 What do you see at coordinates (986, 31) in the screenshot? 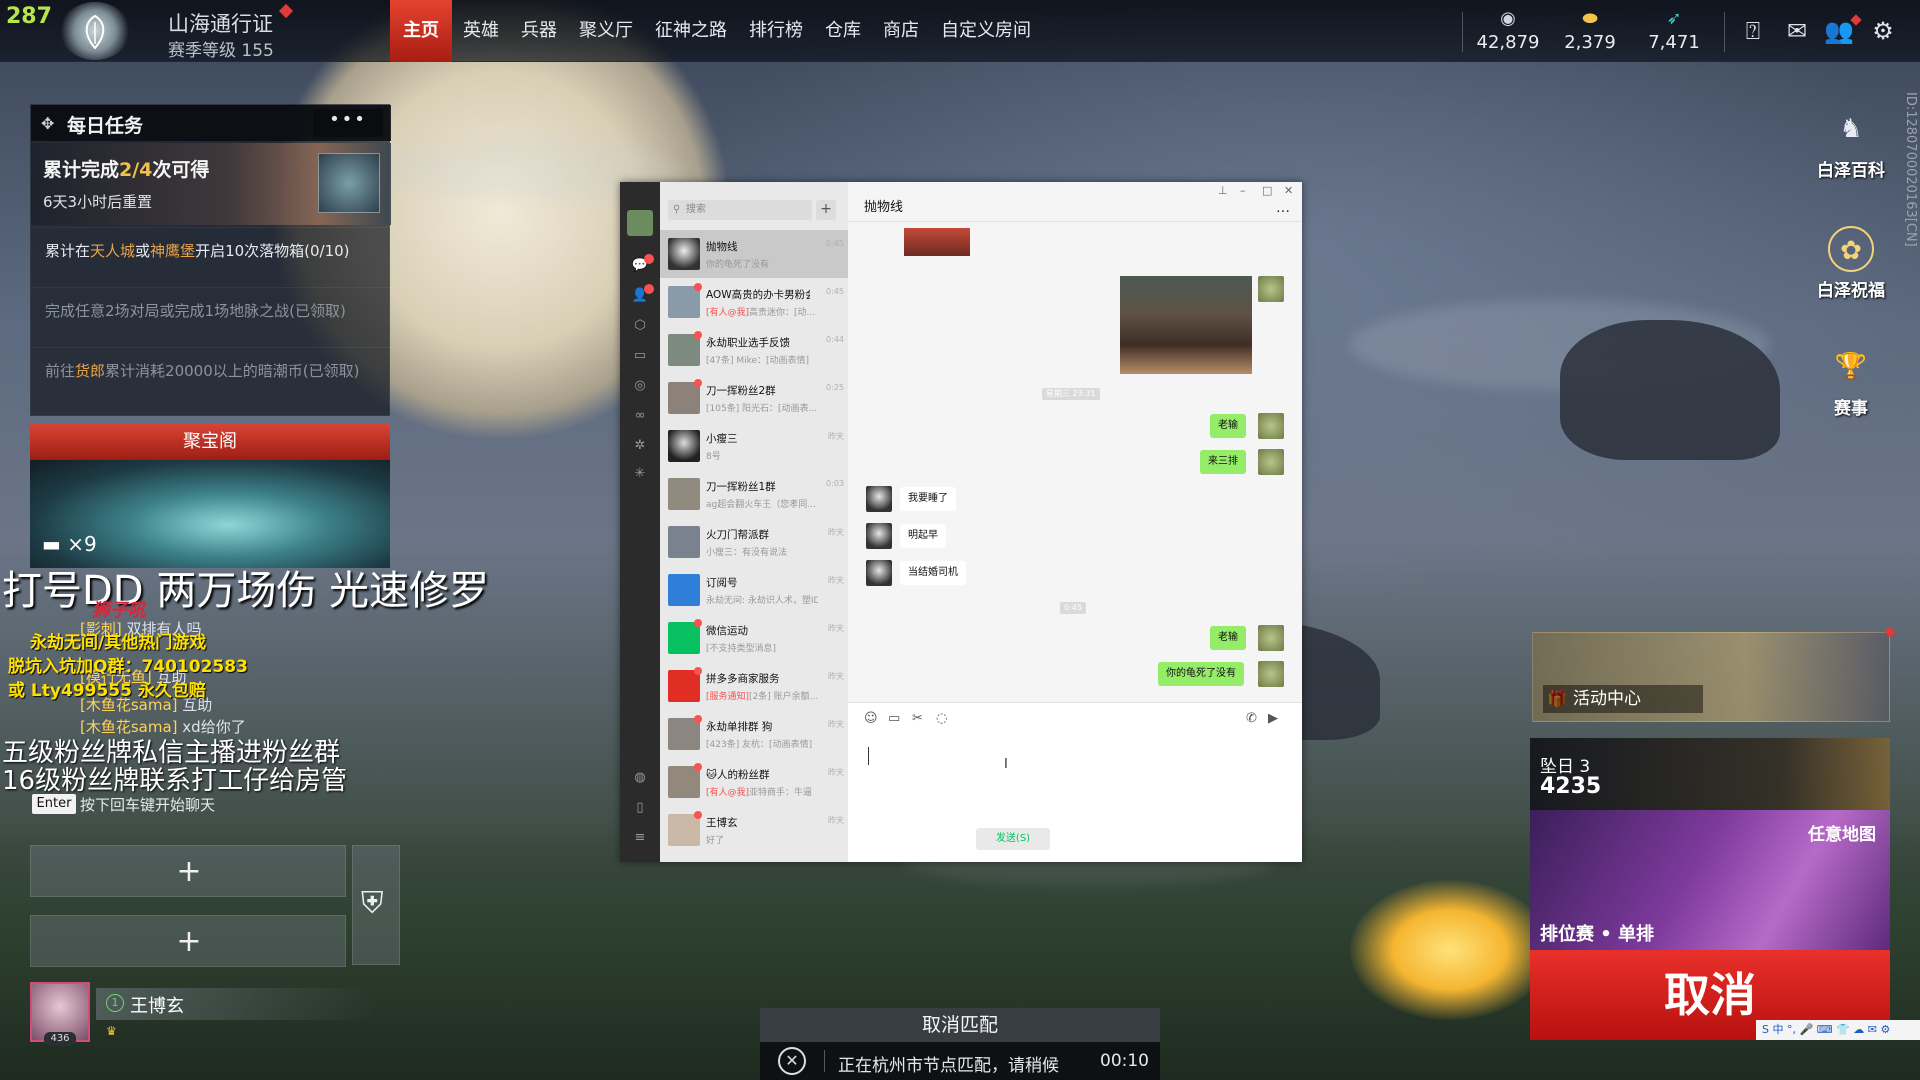
I see `nav-custom-room: 自定义房间` at bounding box center [986, 31].